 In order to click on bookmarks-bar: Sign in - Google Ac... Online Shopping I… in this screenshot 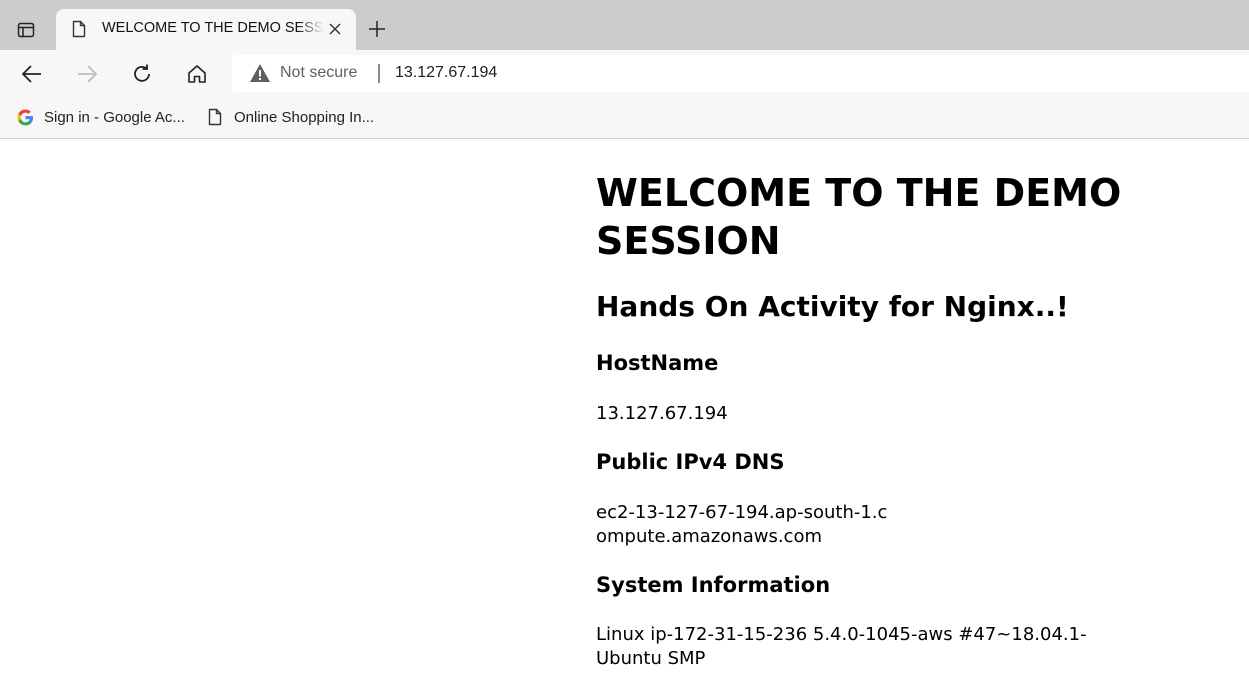, I will do `click(624, 118)`.